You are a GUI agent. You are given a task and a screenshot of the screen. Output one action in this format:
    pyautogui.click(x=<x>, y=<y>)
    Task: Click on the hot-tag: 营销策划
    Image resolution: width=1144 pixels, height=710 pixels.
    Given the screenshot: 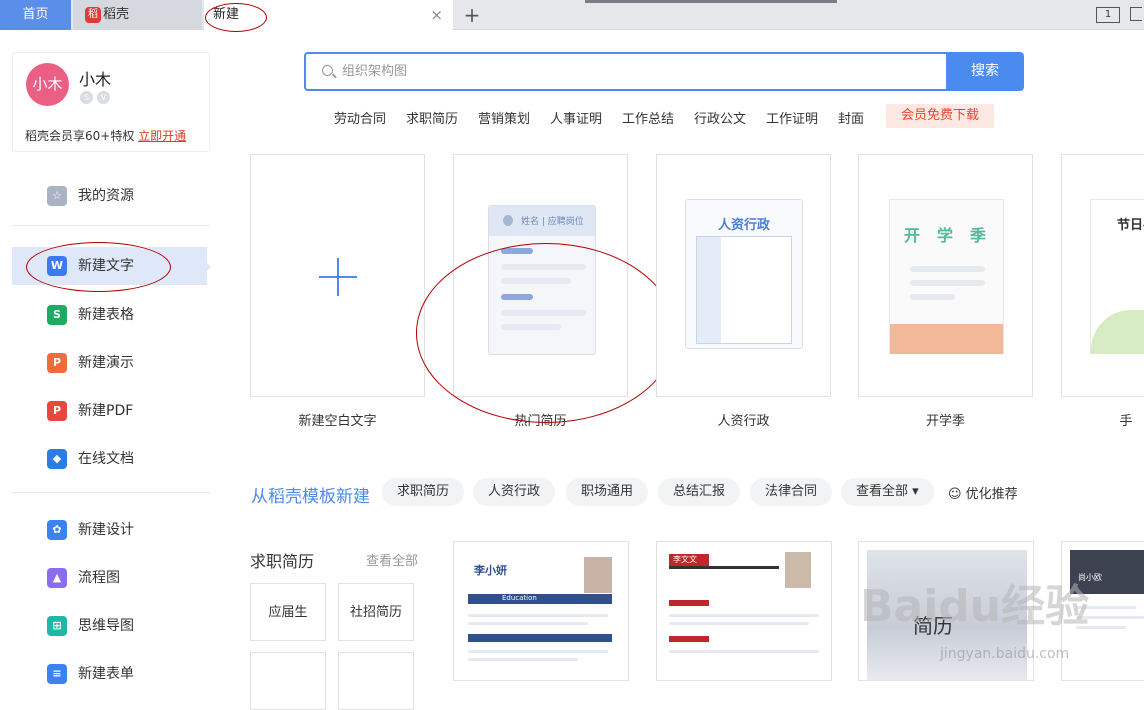 What is the action you would take?
    pyautogui.click(x=504, y=117)
    